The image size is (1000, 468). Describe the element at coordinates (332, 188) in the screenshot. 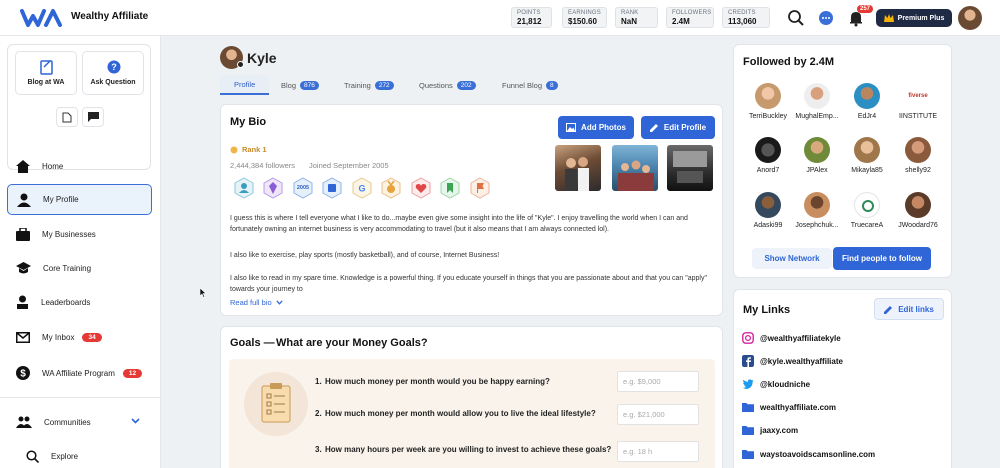

I see `blog-badge-icon` at that location.